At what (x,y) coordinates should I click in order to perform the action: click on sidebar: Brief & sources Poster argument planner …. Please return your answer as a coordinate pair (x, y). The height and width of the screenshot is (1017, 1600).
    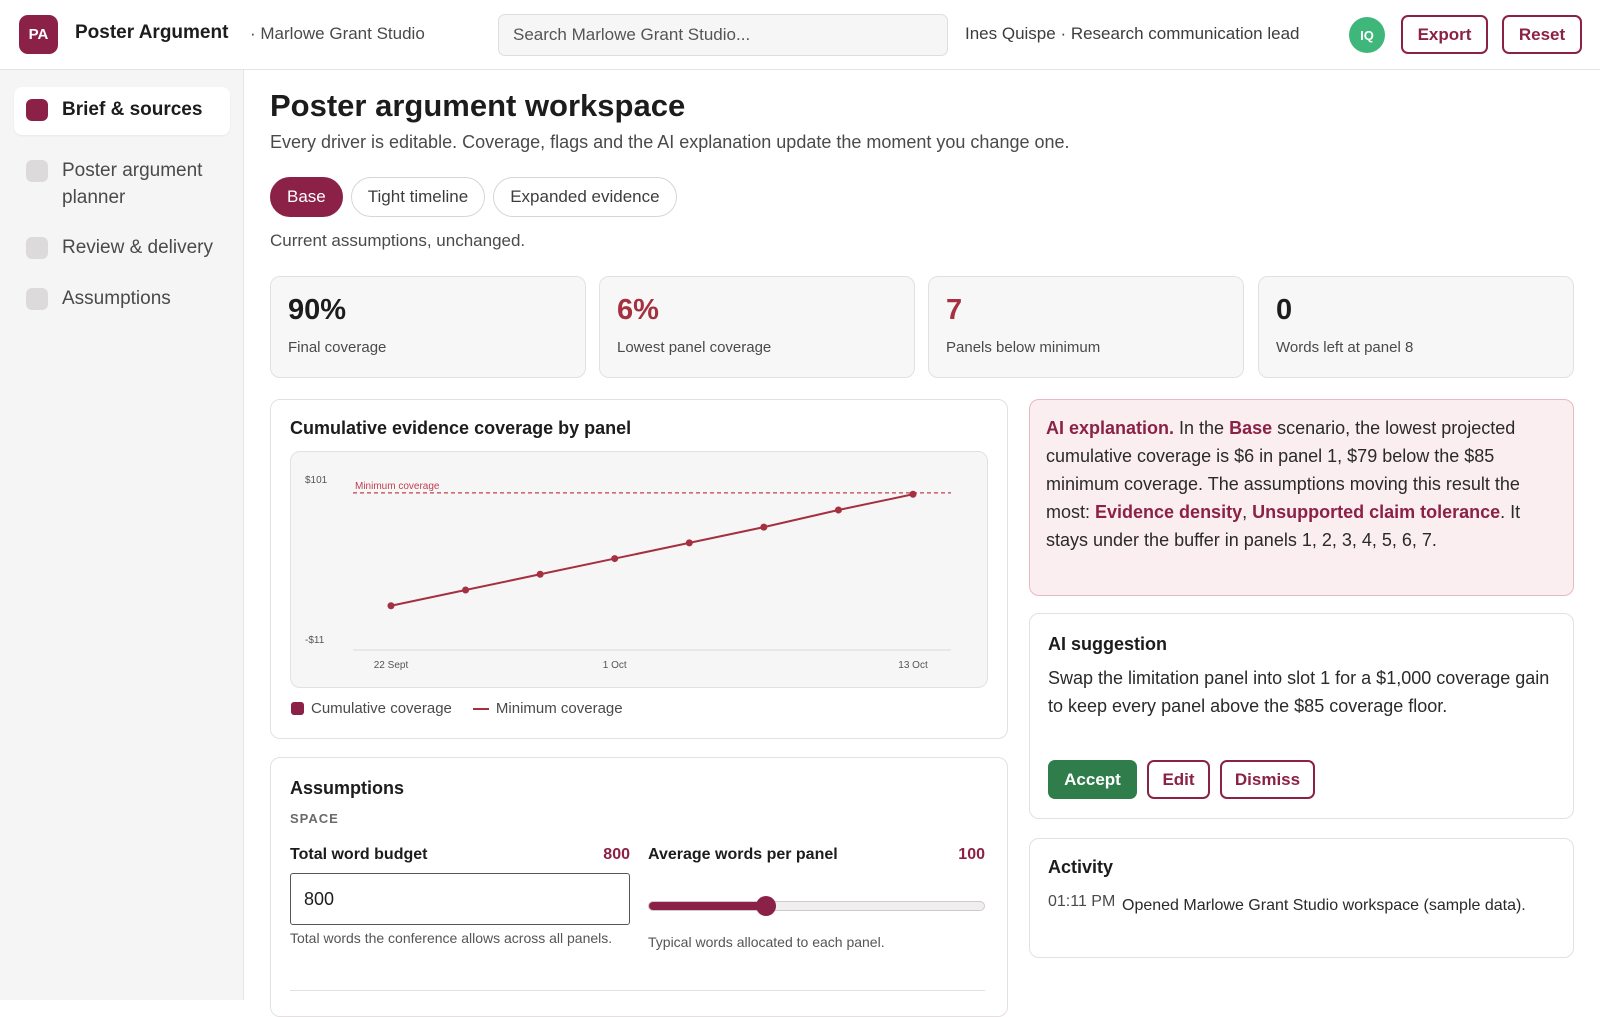
    Looking at the image, I should click on (122, 535).